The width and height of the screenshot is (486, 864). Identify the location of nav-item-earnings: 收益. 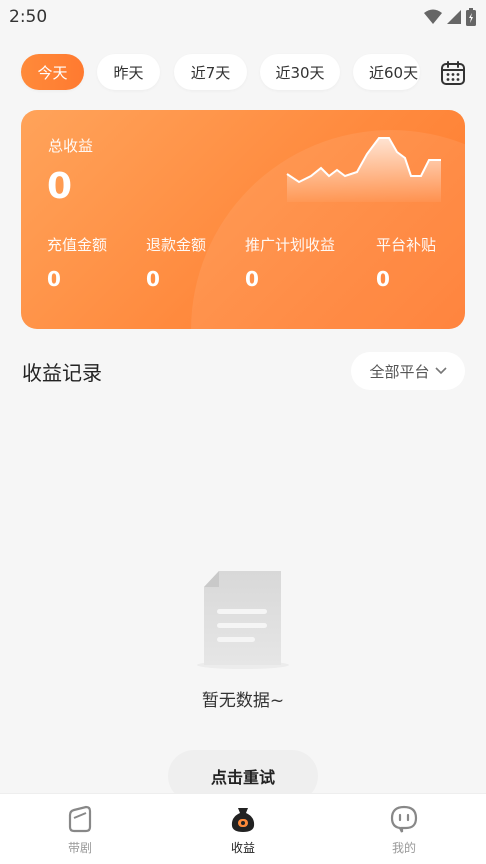
(243, 830).